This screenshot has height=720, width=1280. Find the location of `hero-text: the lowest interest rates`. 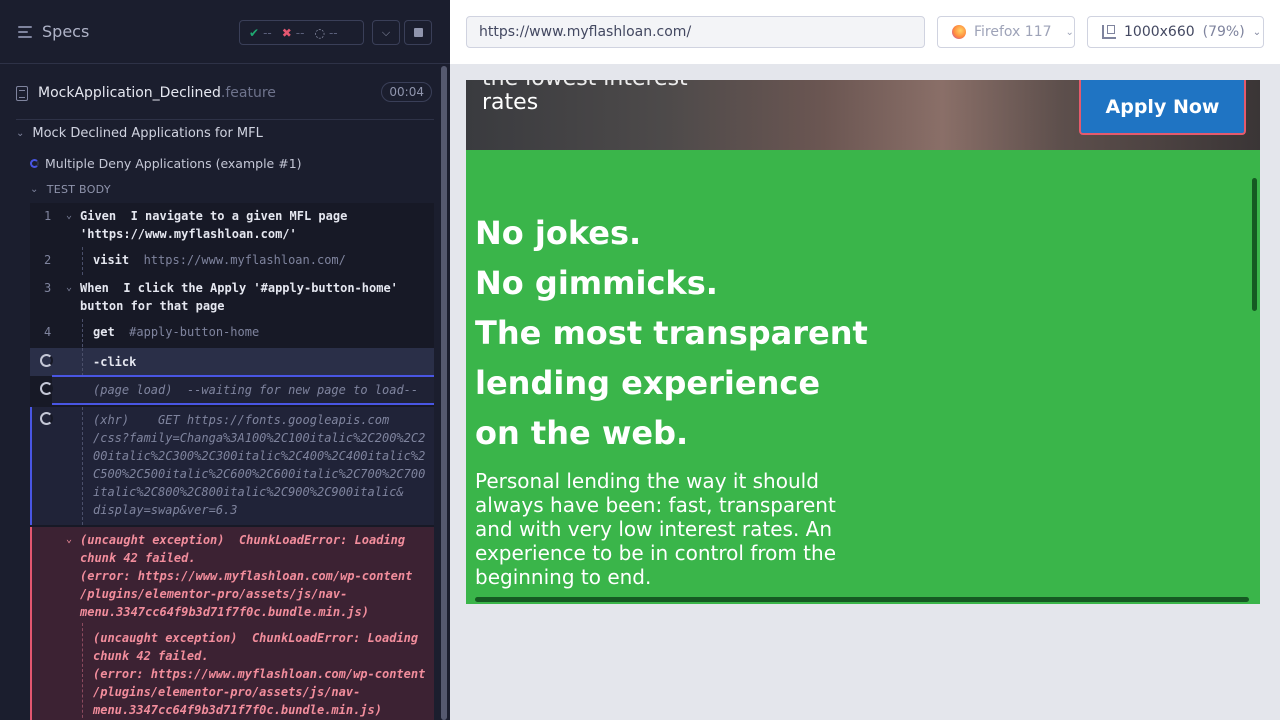

hero-text: the lowest interest rates is located at coordinates (585, 97).